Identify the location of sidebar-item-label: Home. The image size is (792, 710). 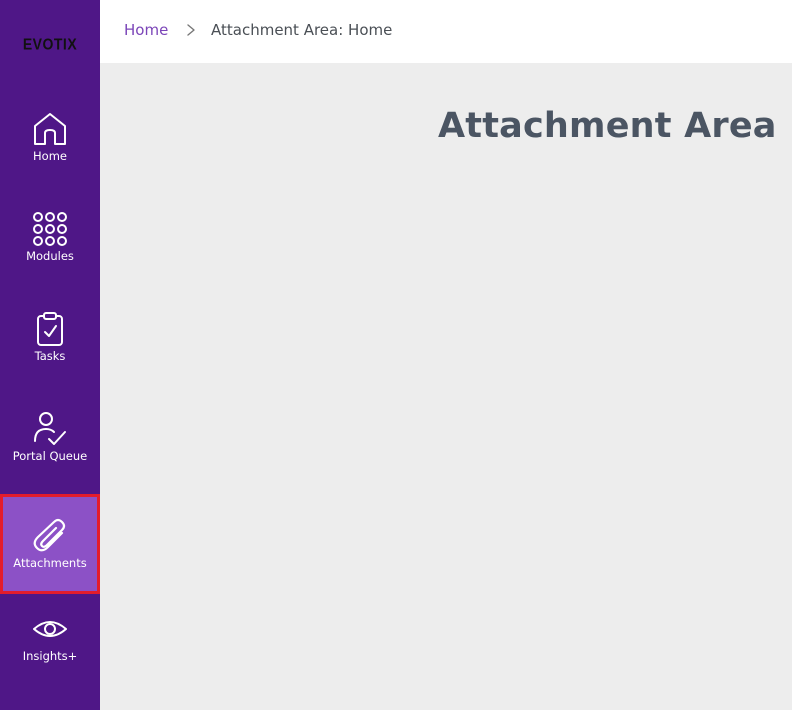
(50, 156).